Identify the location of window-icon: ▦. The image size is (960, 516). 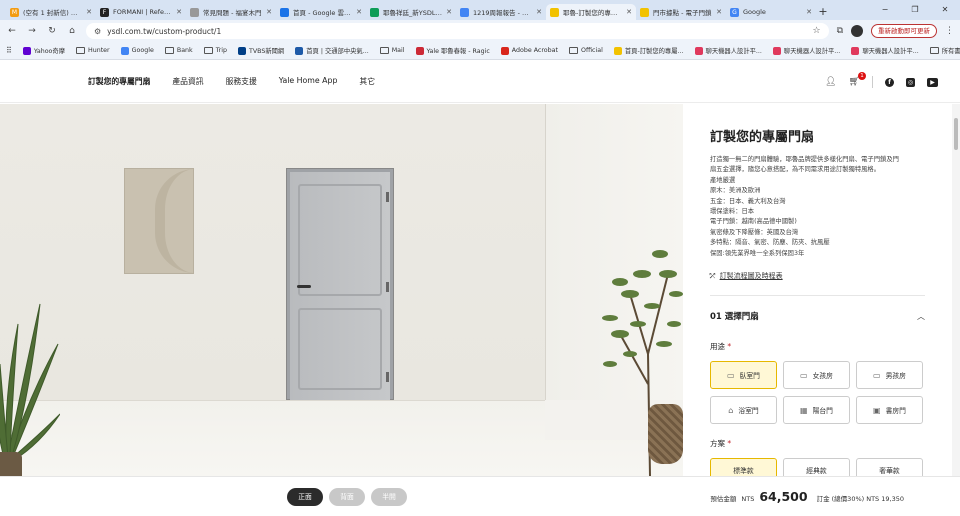
(804, 410).